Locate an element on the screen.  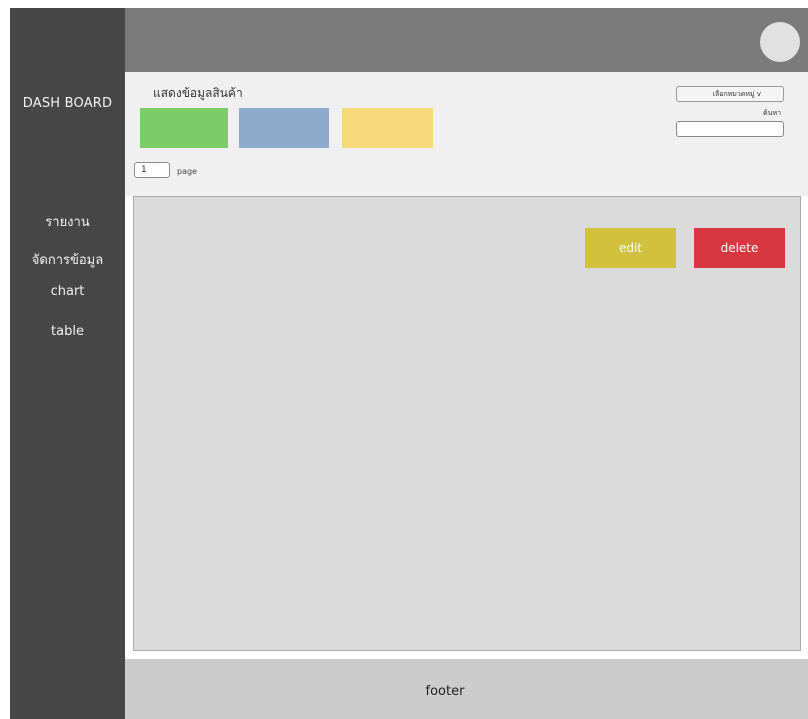
page-label: page is located at coordinates (187, 171).